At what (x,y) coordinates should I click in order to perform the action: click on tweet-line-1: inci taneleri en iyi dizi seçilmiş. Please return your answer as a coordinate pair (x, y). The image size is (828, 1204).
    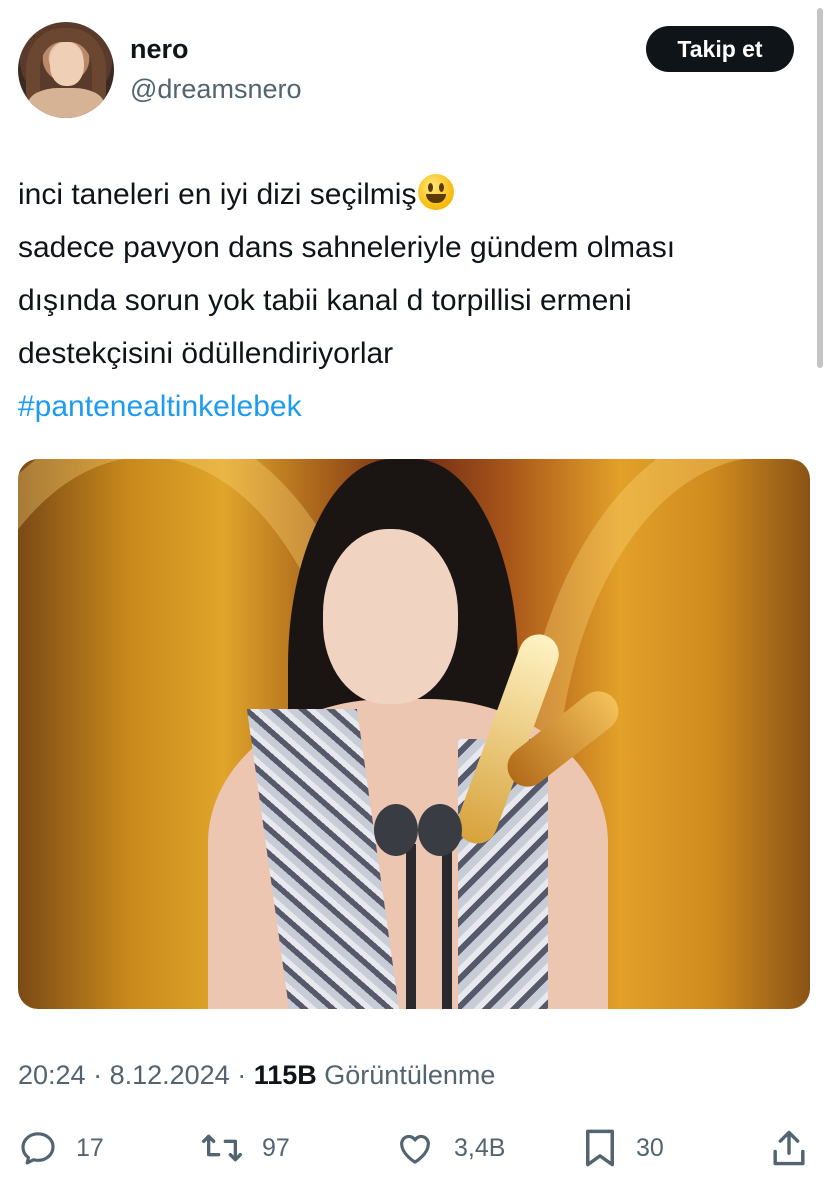
    Looking at the image, I should click on (413, 194).